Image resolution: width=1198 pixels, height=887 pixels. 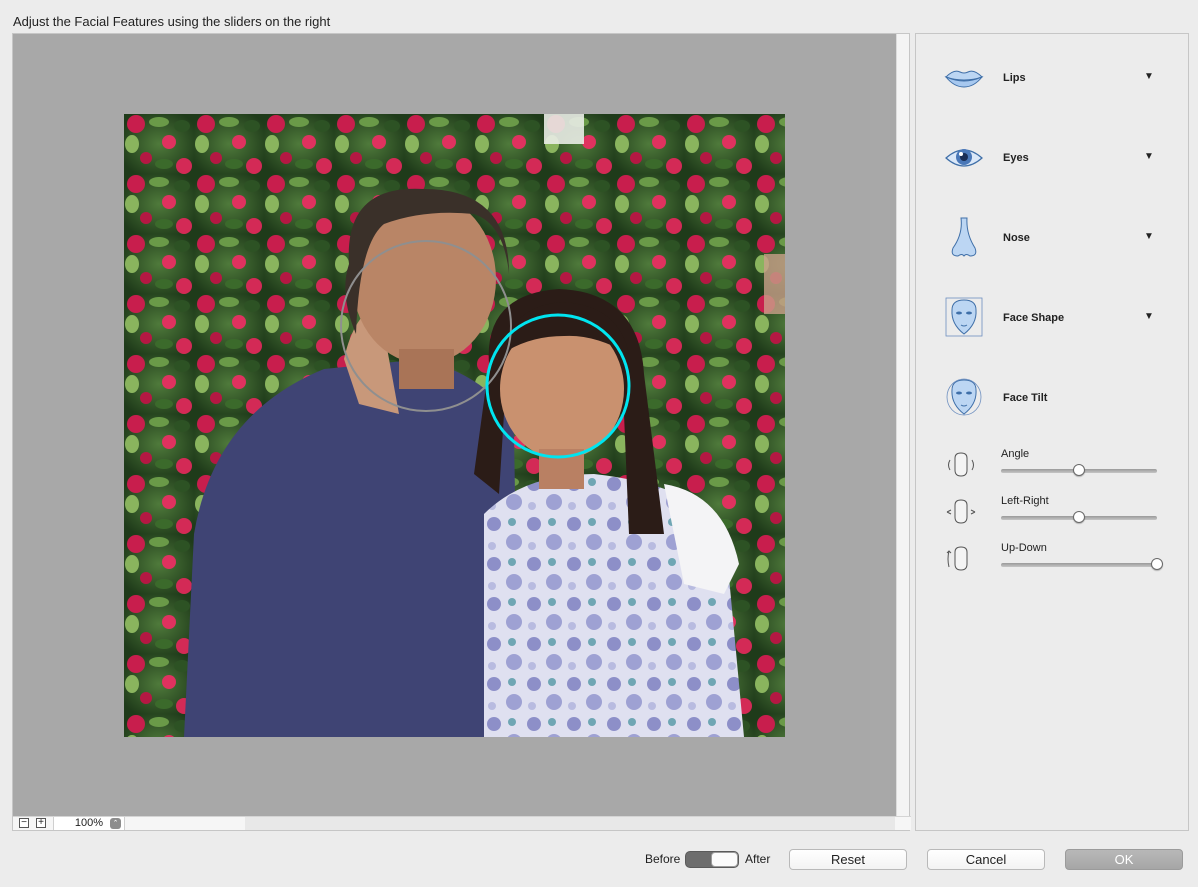 I want to click on after-label: After, so click(x=758, y=859).